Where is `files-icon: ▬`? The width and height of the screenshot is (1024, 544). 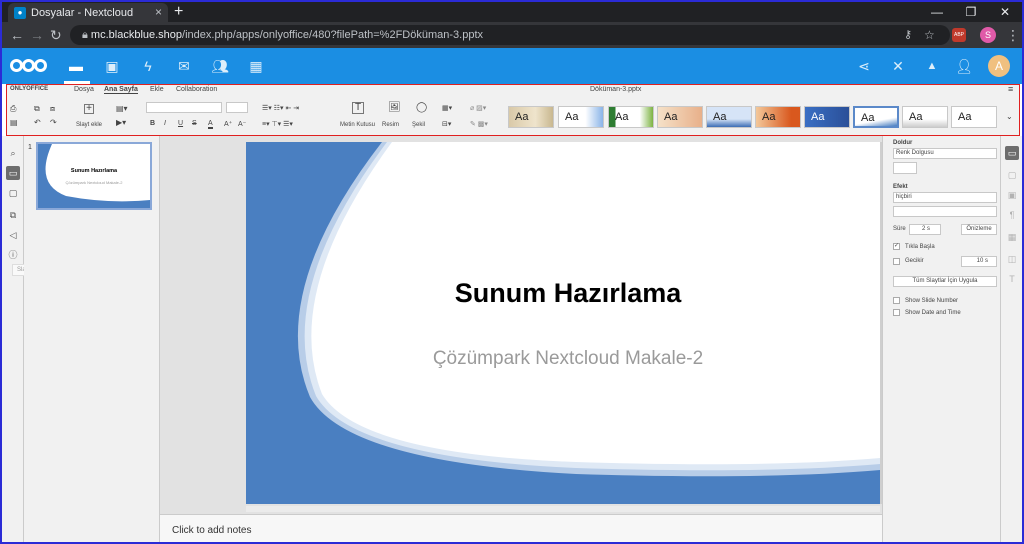
files-icon: ▬ is located at coordinates (76, 66).